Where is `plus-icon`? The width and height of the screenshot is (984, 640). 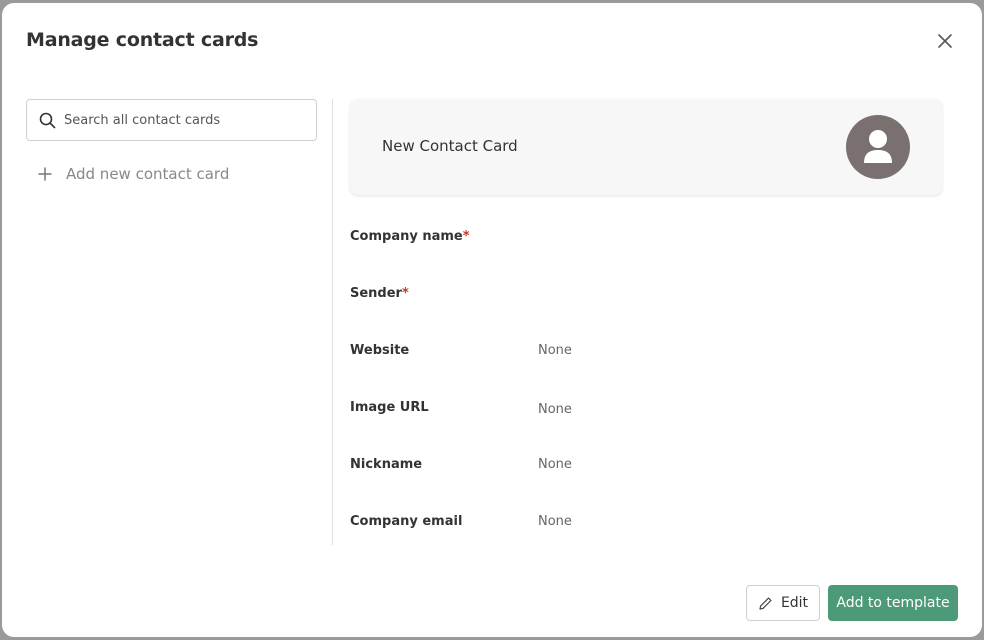 plus-icon is located at coordinates (45, 174).